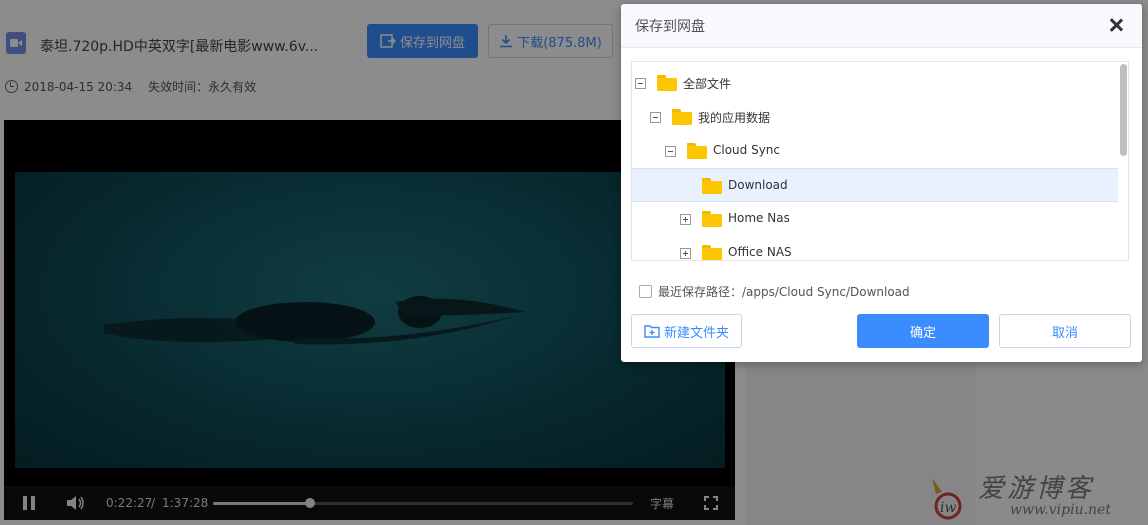 The width and height of the screenshot is (1148, 525). I want to click on tree-node: Cloud Sync, so click(875, 151).